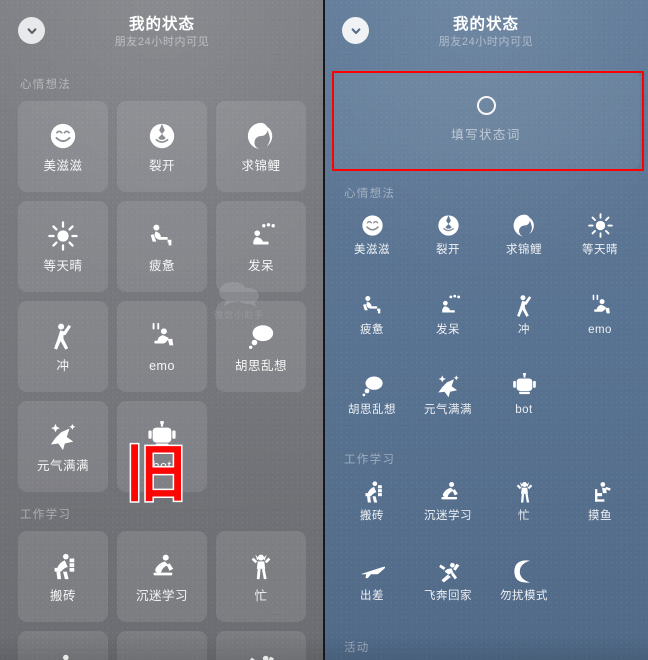  Describe the element at coordinates (370, 460) in the screenshot. I see `section-title-work: 工作学习` at that location.